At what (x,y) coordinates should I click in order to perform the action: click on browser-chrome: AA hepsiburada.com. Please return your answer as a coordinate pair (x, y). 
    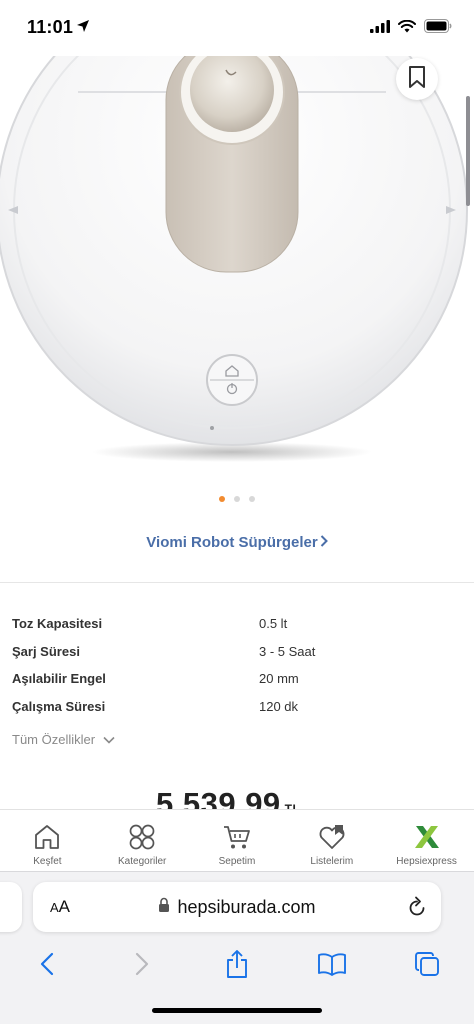
    Looking at the image, I should click on (237, 947).